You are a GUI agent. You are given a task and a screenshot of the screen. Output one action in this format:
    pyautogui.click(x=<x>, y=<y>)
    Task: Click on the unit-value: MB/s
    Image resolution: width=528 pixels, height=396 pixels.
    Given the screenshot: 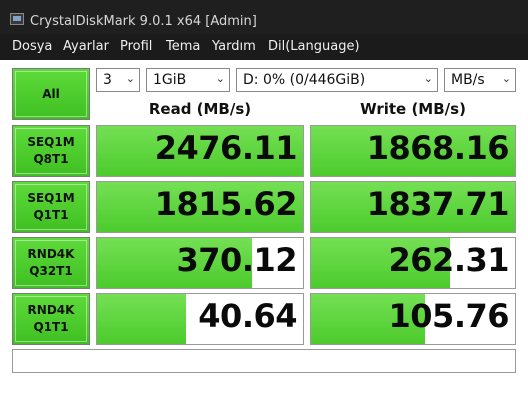 What is the action you would take?
    pyautogui.click(x=468, y=80)
    